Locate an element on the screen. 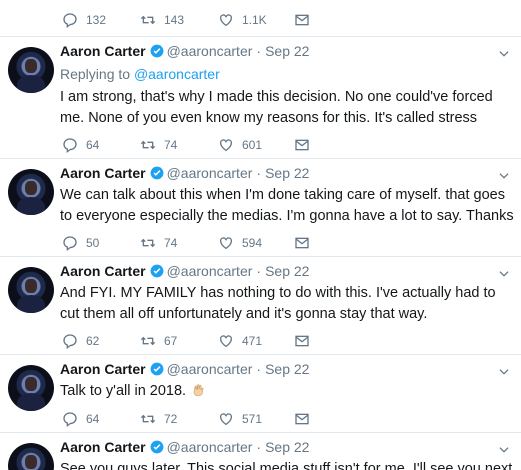  like-button: 594 is located at coordinates (256, 243).